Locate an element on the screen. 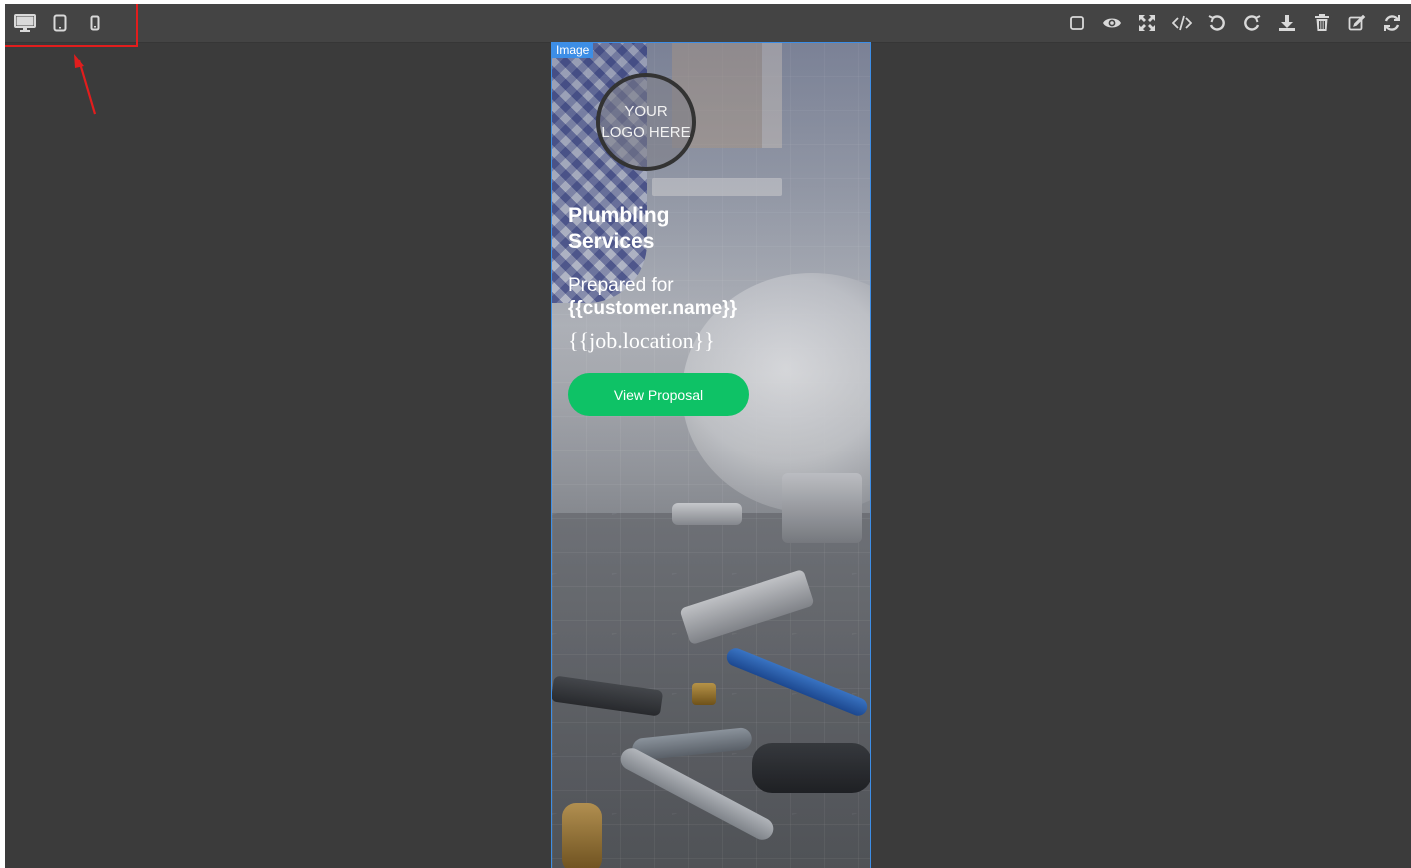 The height and width of the screenshot is (868, 1411). annotation-arrow is located at coordinates (85, 89).